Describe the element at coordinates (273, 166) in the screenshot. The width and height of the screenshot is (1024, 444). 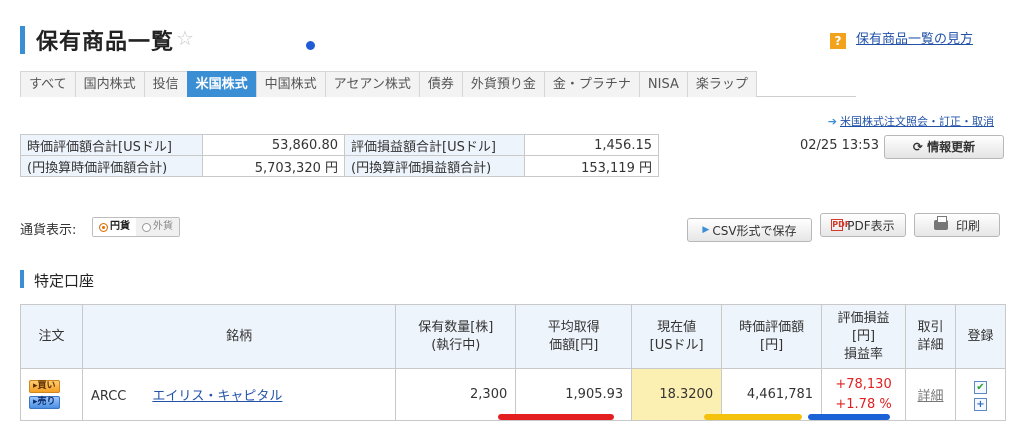
I see `summary-value: 5,703,320 円` at that location.